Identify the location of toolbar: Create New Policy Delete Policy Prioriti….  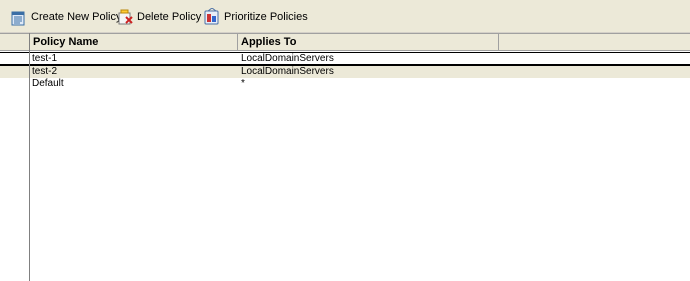
(345, 16).